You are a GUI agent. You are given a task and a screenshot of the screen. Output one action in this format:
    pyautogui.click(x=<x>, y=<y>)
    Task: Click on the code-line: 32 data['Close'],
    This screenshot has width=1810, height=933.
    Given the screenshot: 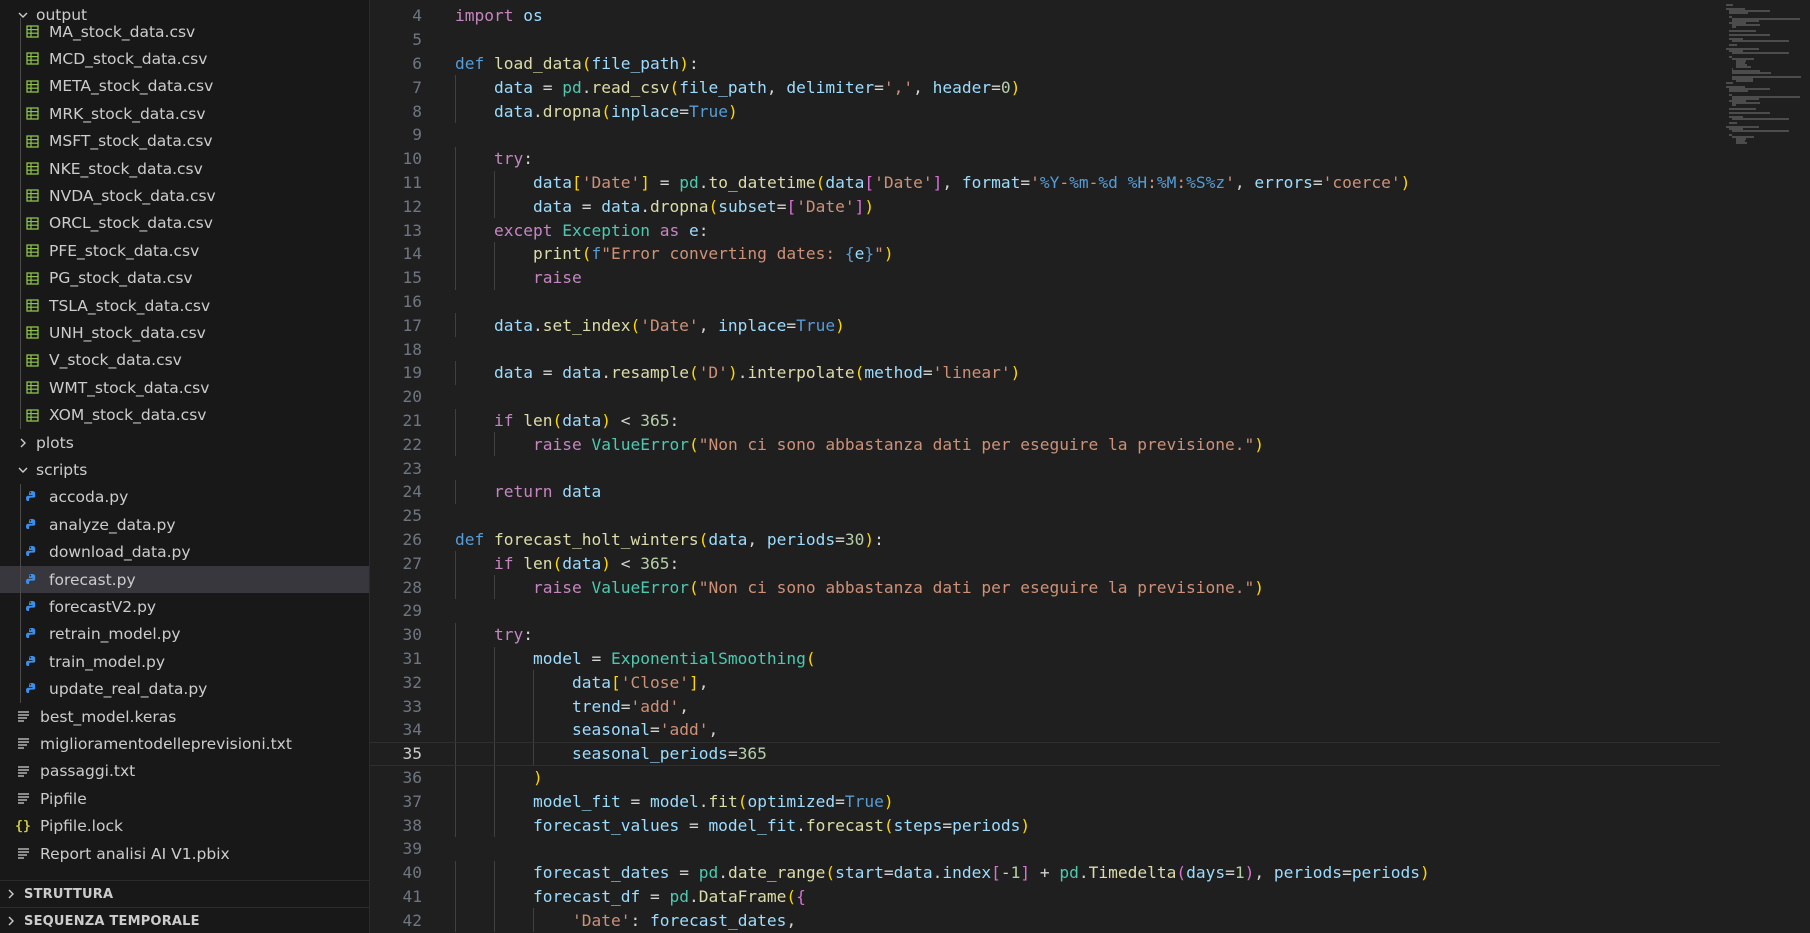 What is the action you would take?
    pyautogui.click(x=1045, y=682)
    